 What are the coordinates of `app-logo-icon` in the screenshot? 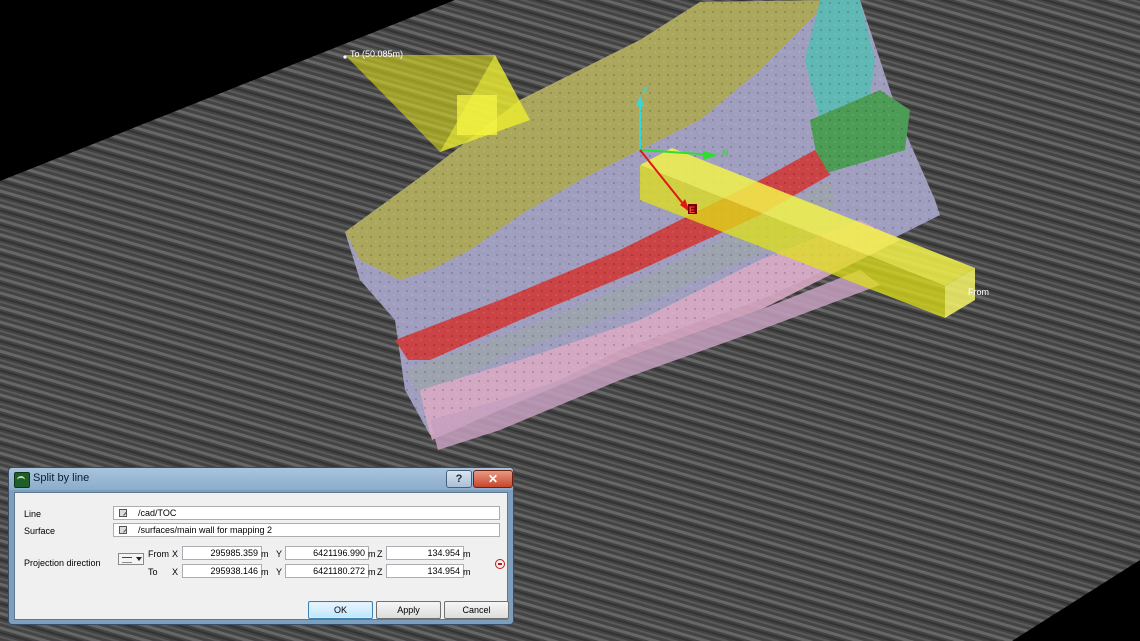 It's located at (22, 480).